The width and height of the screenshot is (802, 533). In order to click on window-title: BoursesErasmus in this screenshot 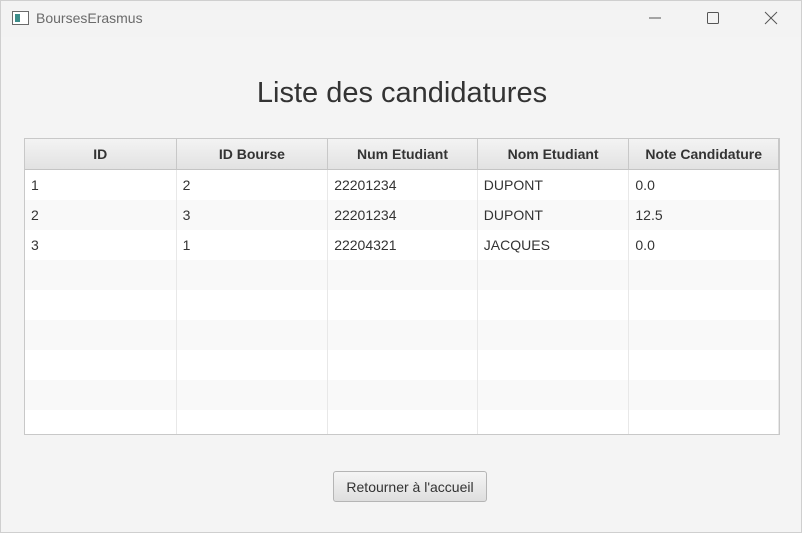, I will do `click(89, 18)`.